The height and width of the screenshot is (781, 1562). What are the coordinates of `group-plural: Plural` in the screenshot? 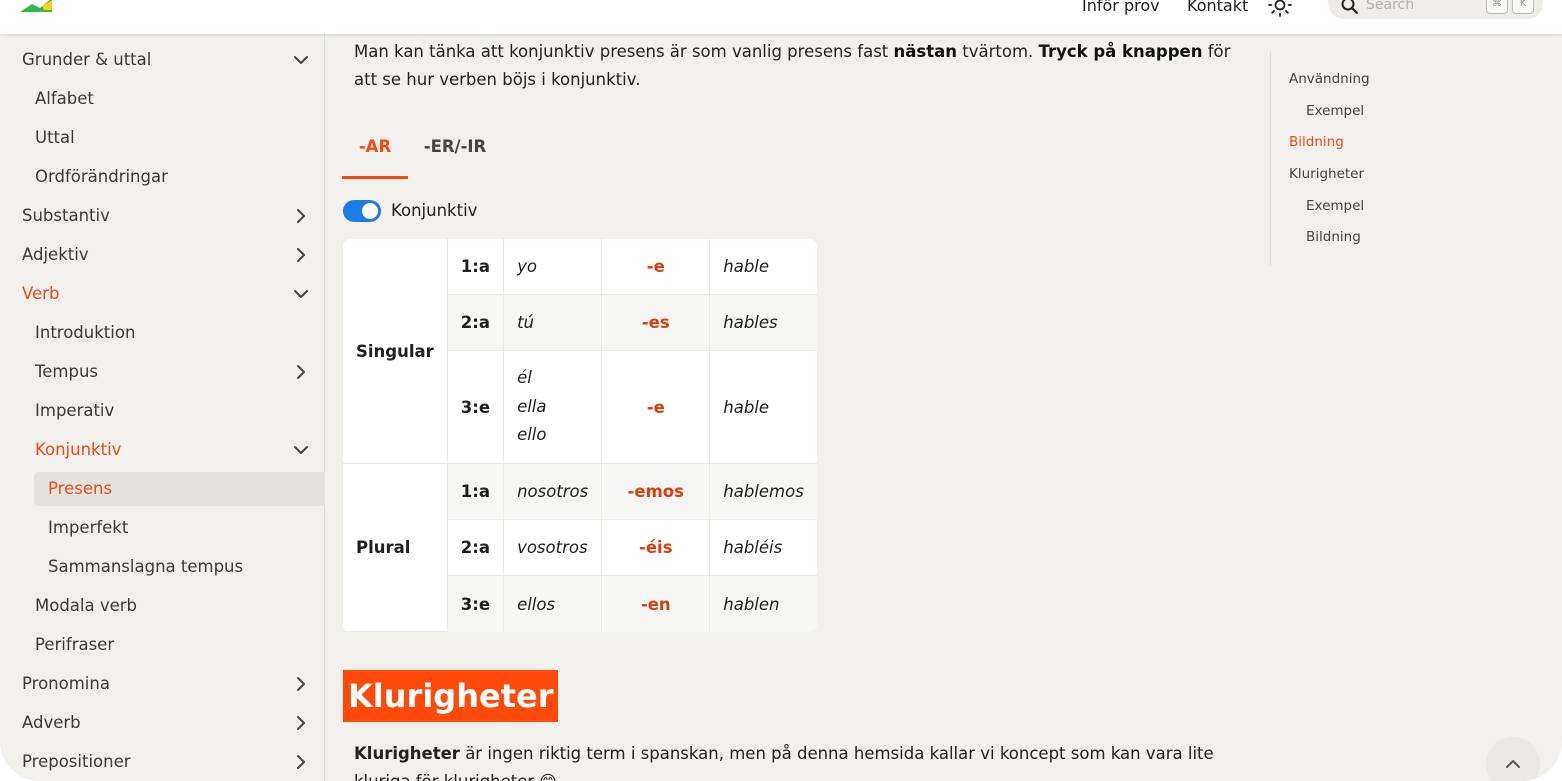 It's located at (395, 548).